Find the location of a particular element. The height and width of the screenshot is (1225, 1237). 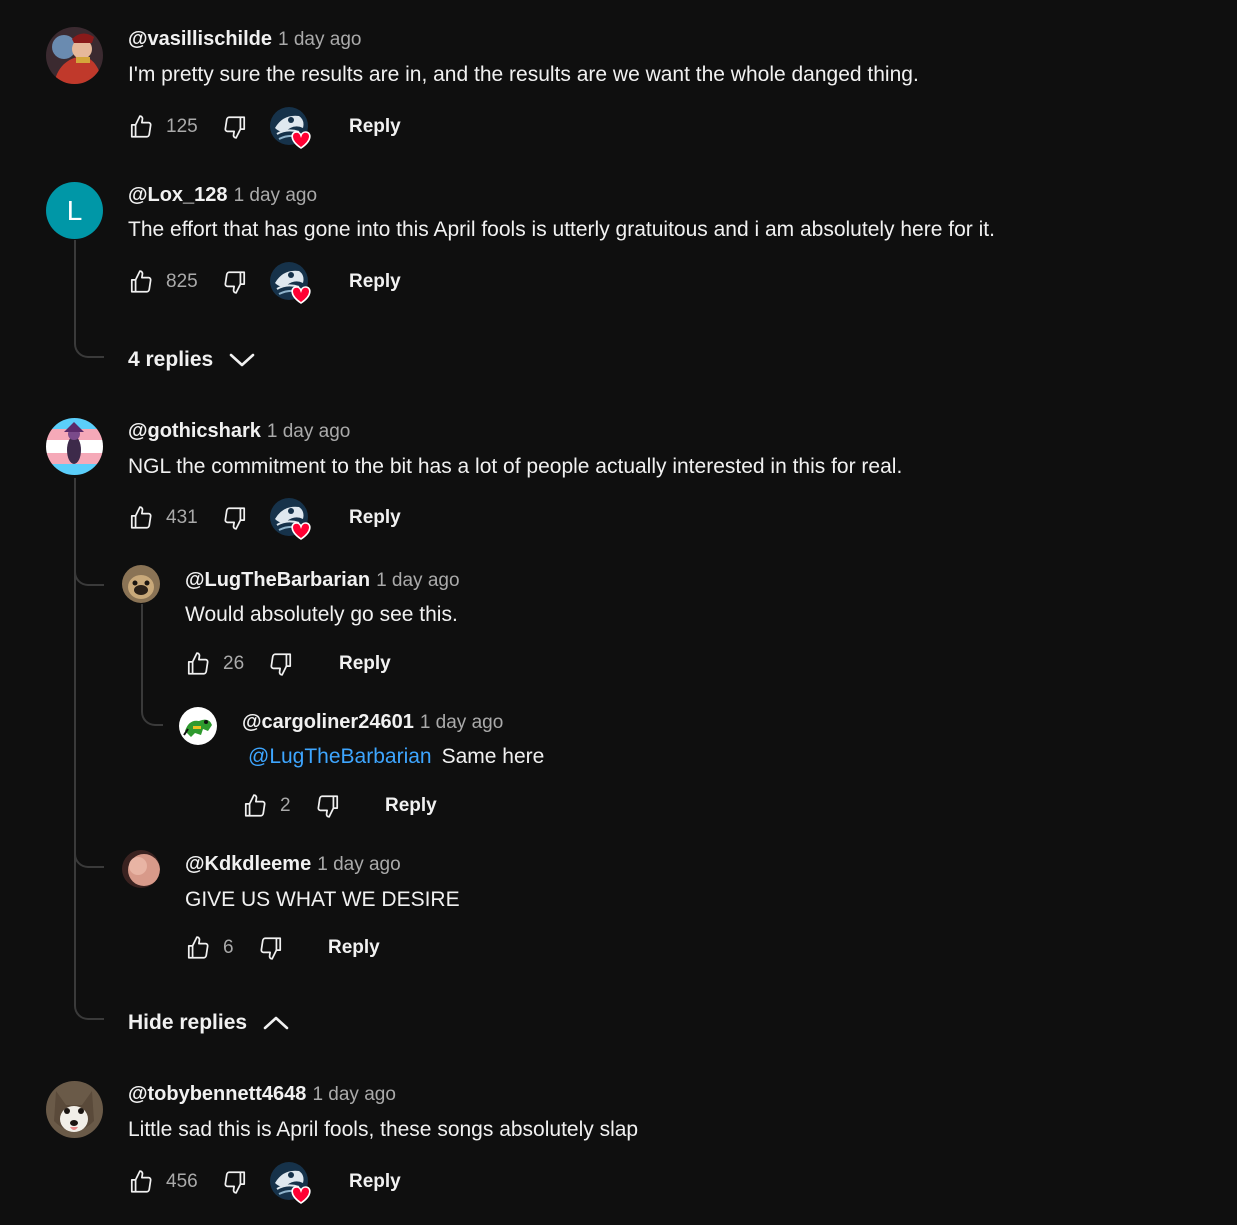

like-count: 456 is located at coordinates (182, 1181).